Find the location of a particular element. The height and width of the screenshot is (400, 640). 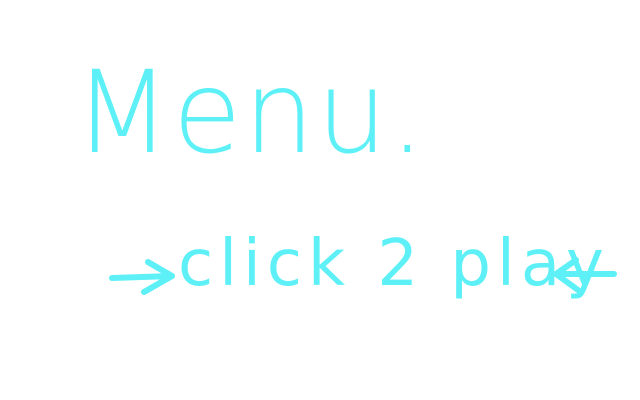

play-label: click 2 play is located at coordinates (394, 264).